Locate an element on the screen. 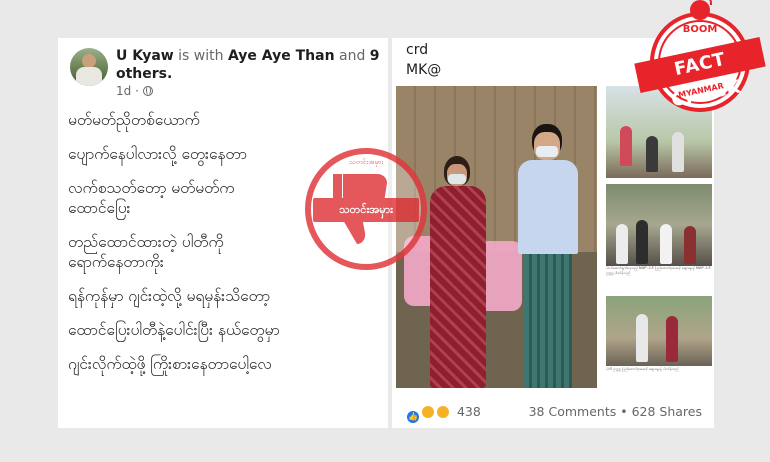 Image resolution: width=770 pixels, height=462 pixels. post-meta: 1d · is located at coordinates (134, 91).